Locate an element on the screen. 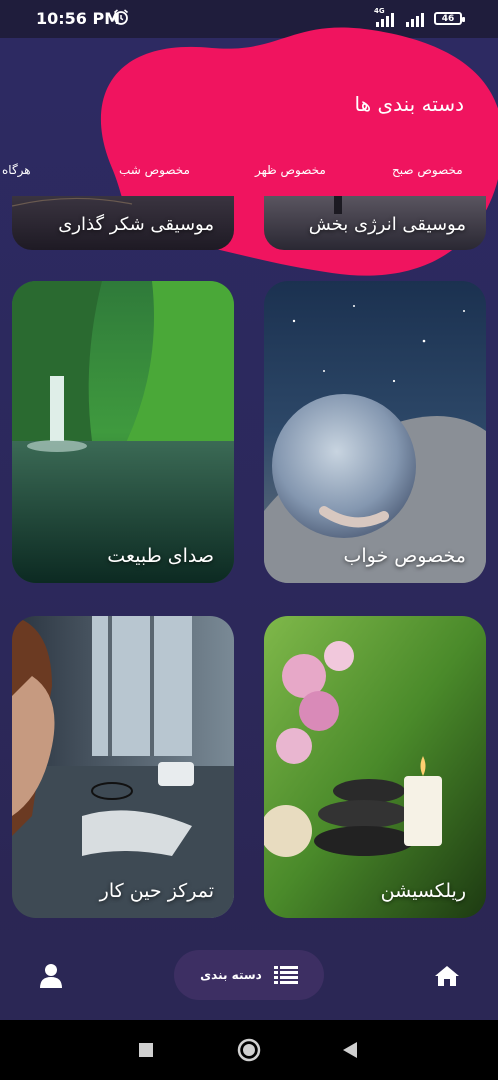 Image resolution: width=498 pixels, height=1080 pixels. card-nature-label: صدای طبیعت is located at coordinates (160, 556).